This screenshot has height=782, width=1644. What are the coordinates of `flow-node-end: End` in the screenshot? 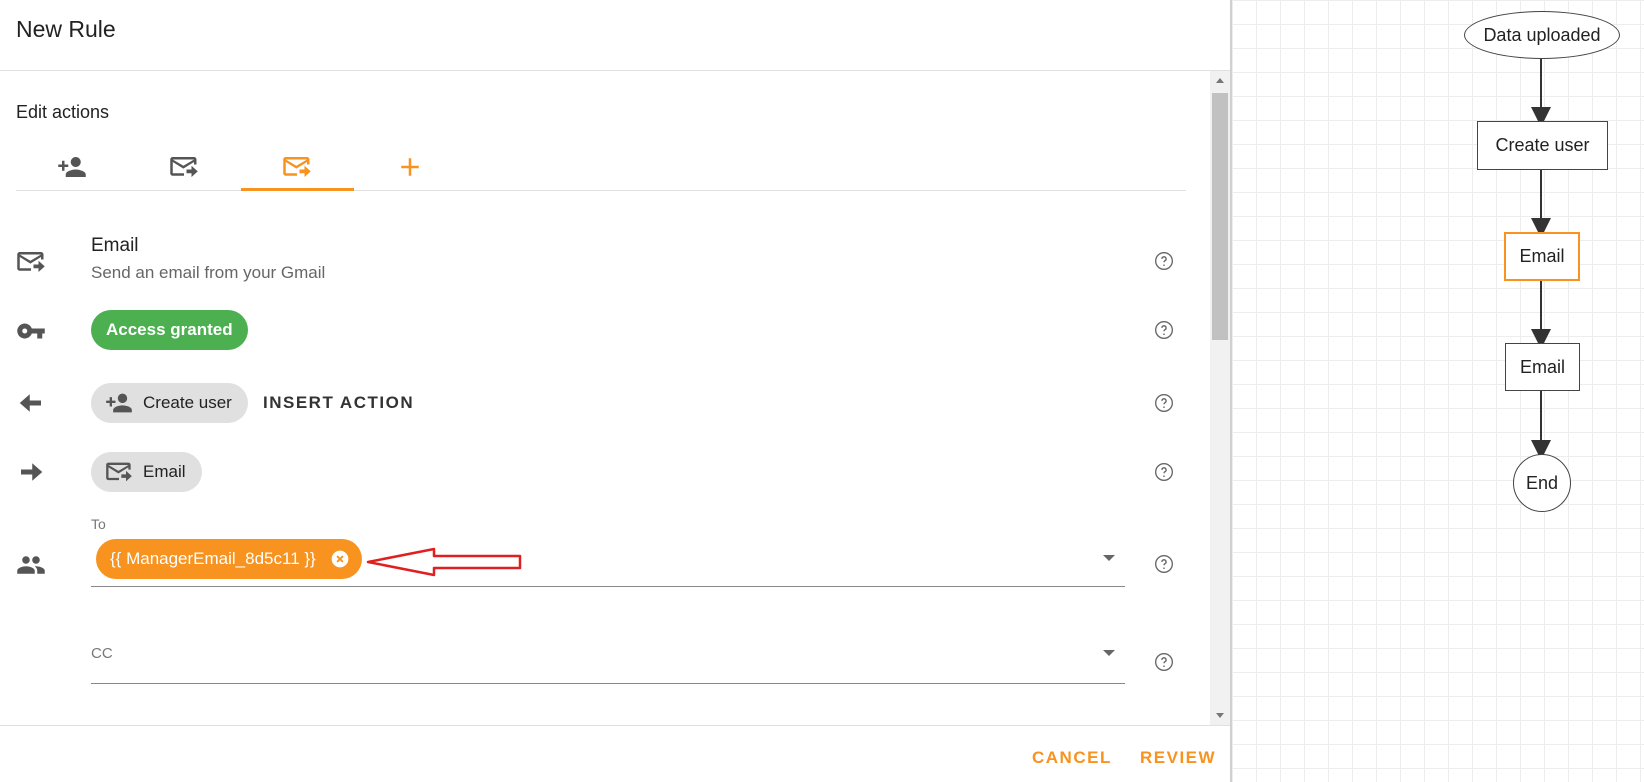 It's located at (1542, 483).